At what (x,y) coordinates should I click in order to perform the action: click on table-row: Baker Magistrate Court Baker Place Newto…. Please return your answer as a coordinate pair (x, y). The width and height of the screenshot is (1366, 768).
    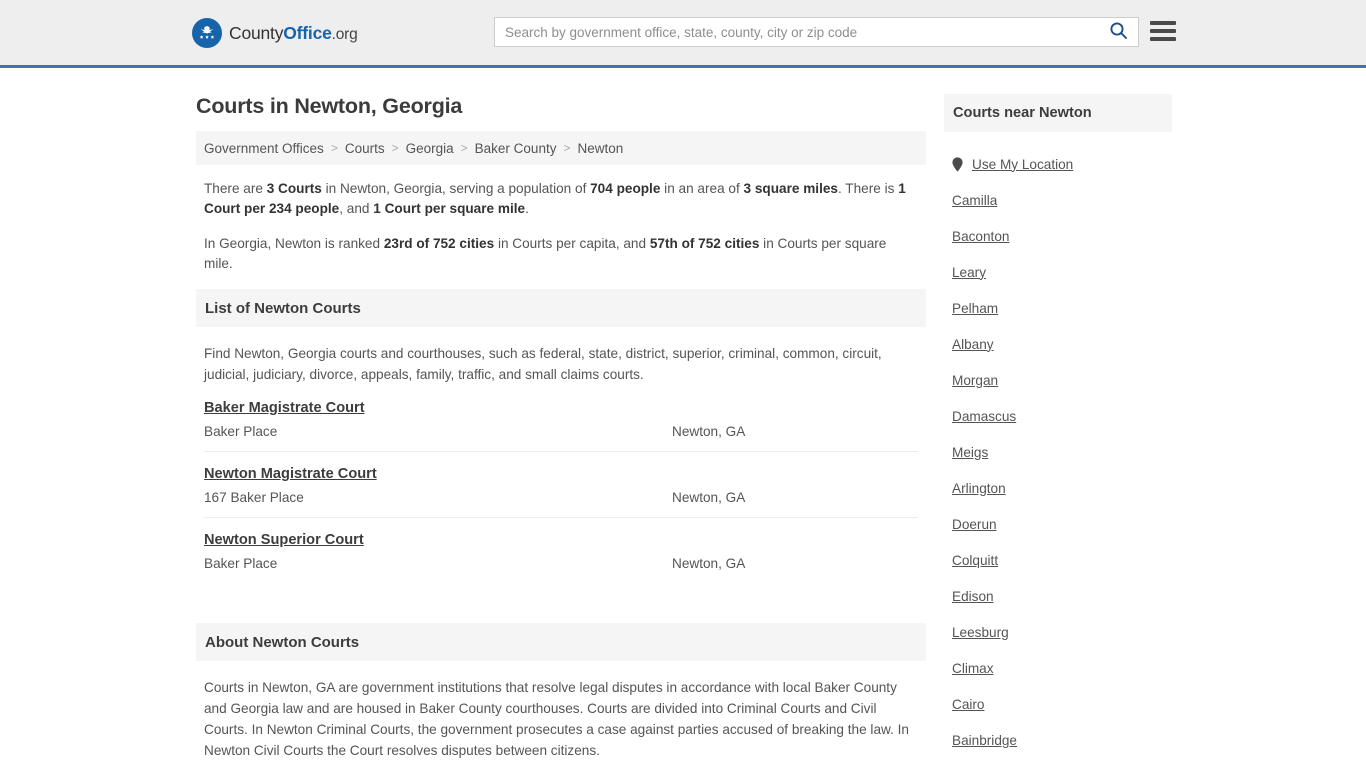
    Looking at the image, I should click on (561, 425).